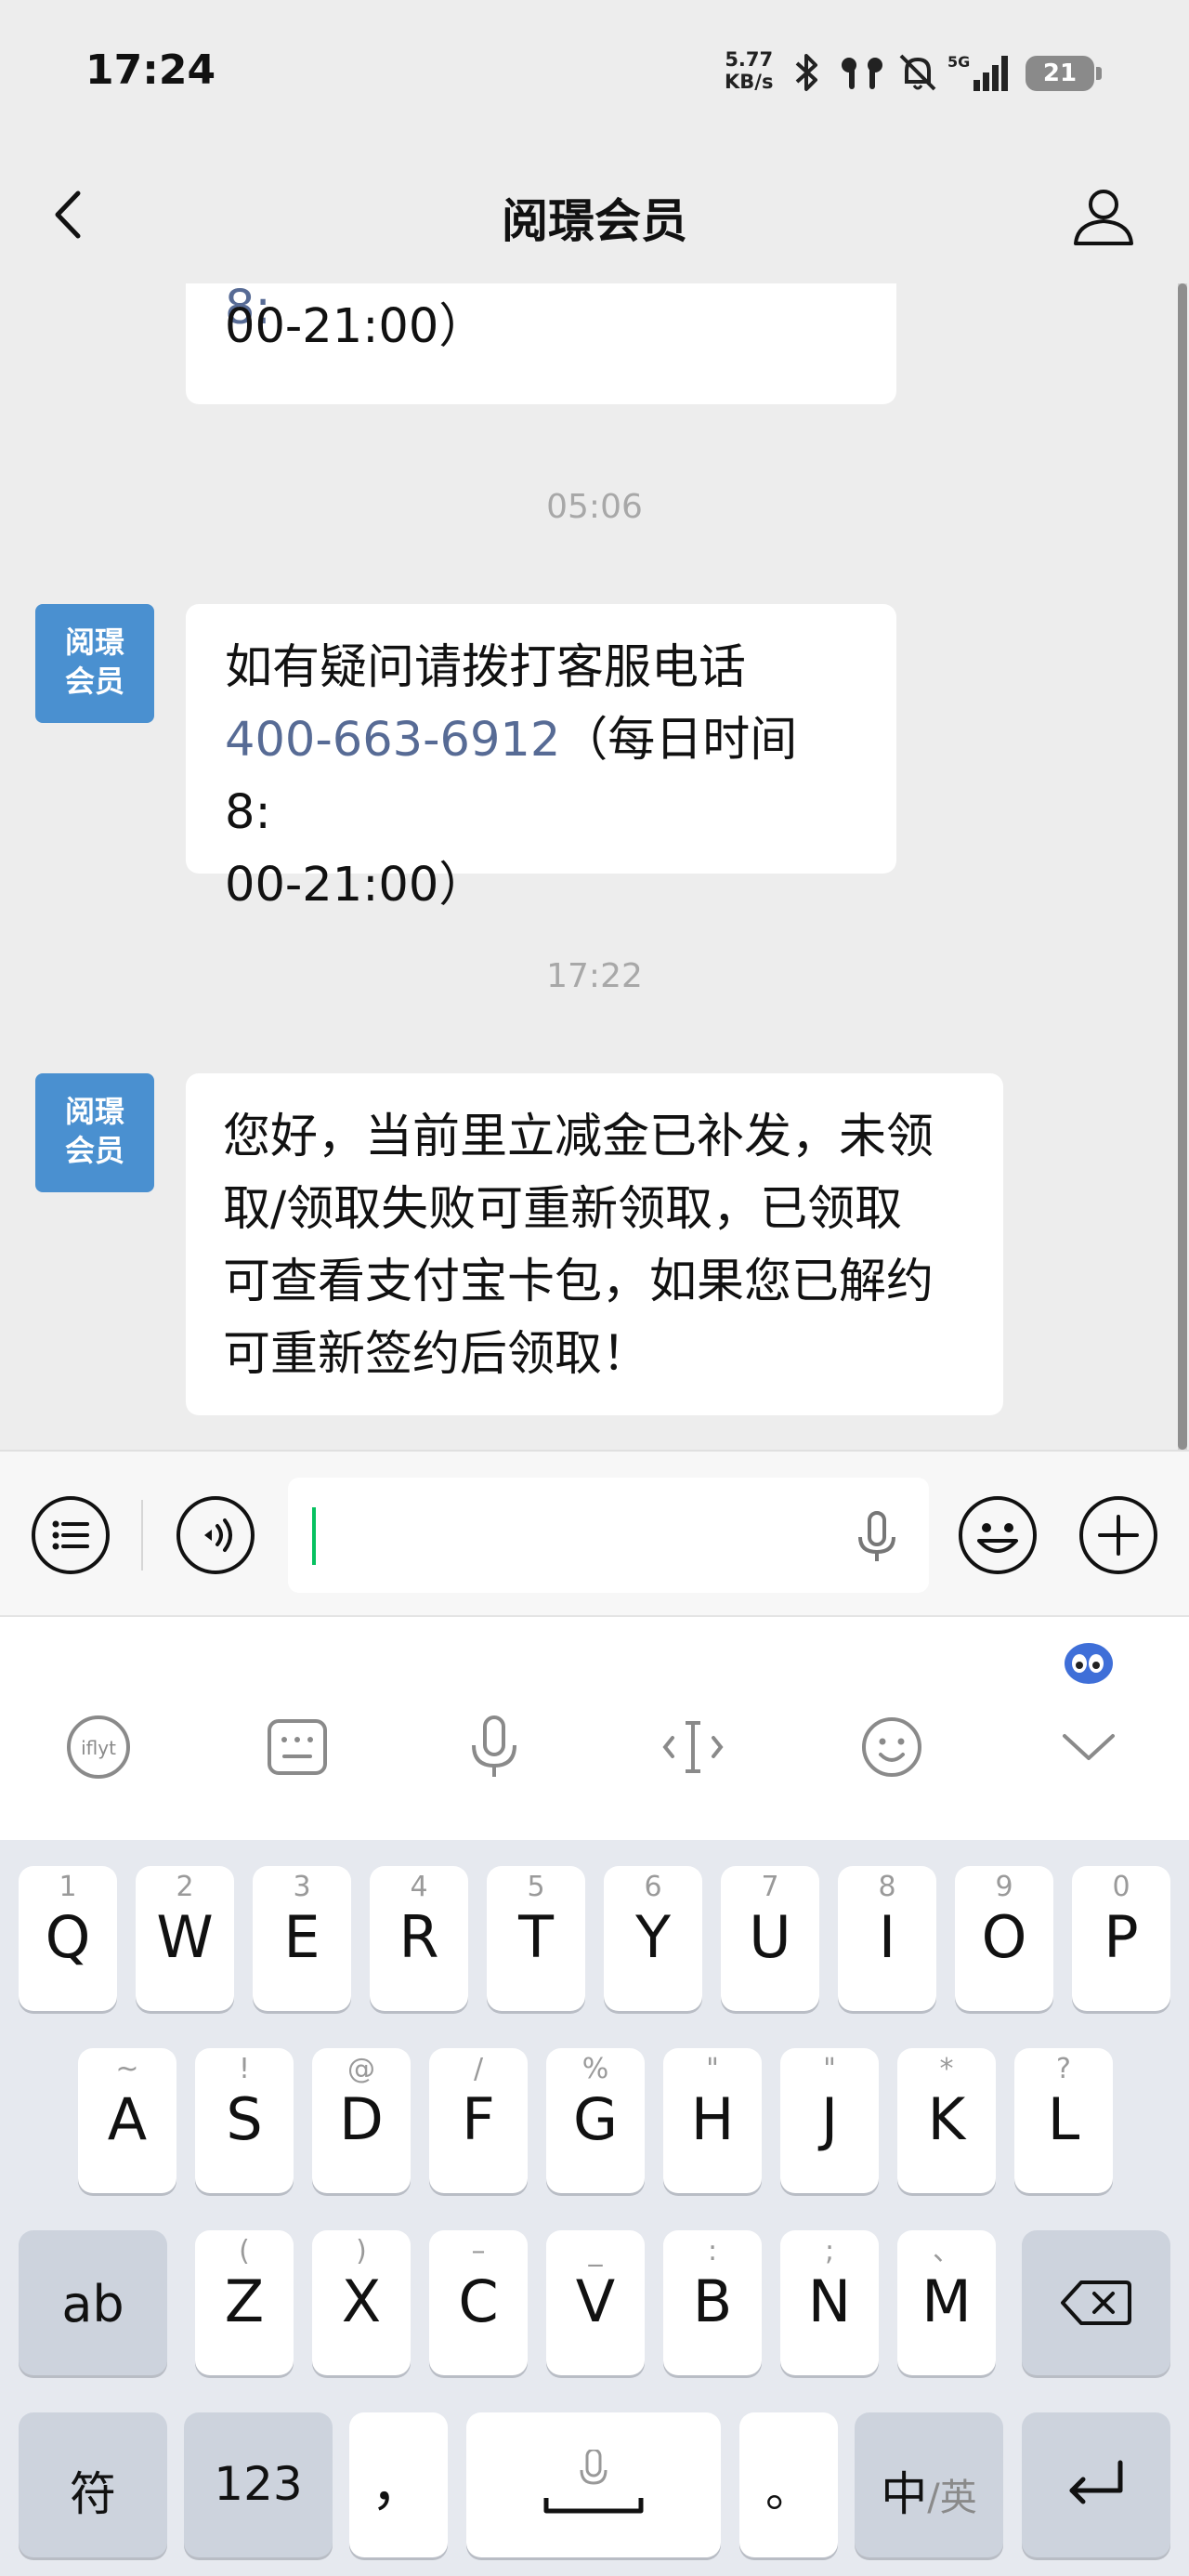 This screenshot has height=2576, width=1189. Describe the element at coordinates (595, 2302) in the screenshot. I see `key-v: _ V` at that location.